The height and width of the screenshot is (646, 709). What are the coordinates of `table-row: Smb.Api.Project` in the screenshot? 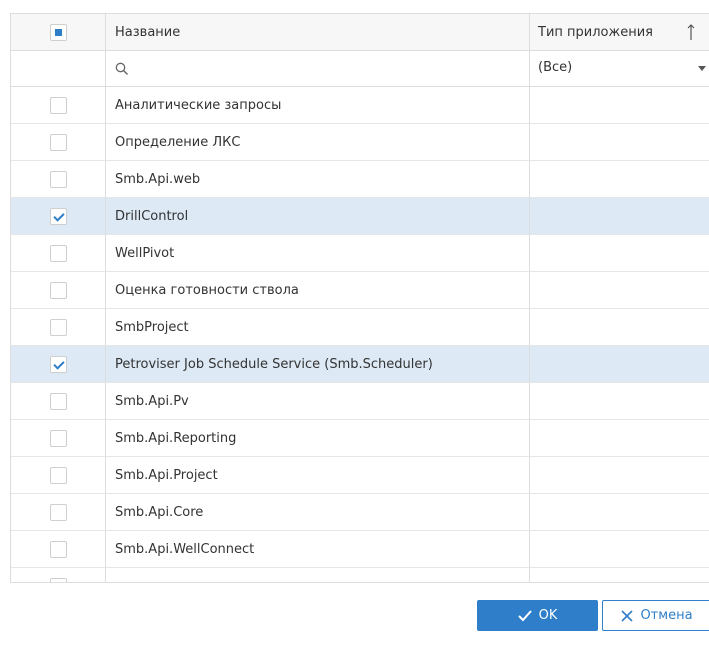 It's located at (360, 475).